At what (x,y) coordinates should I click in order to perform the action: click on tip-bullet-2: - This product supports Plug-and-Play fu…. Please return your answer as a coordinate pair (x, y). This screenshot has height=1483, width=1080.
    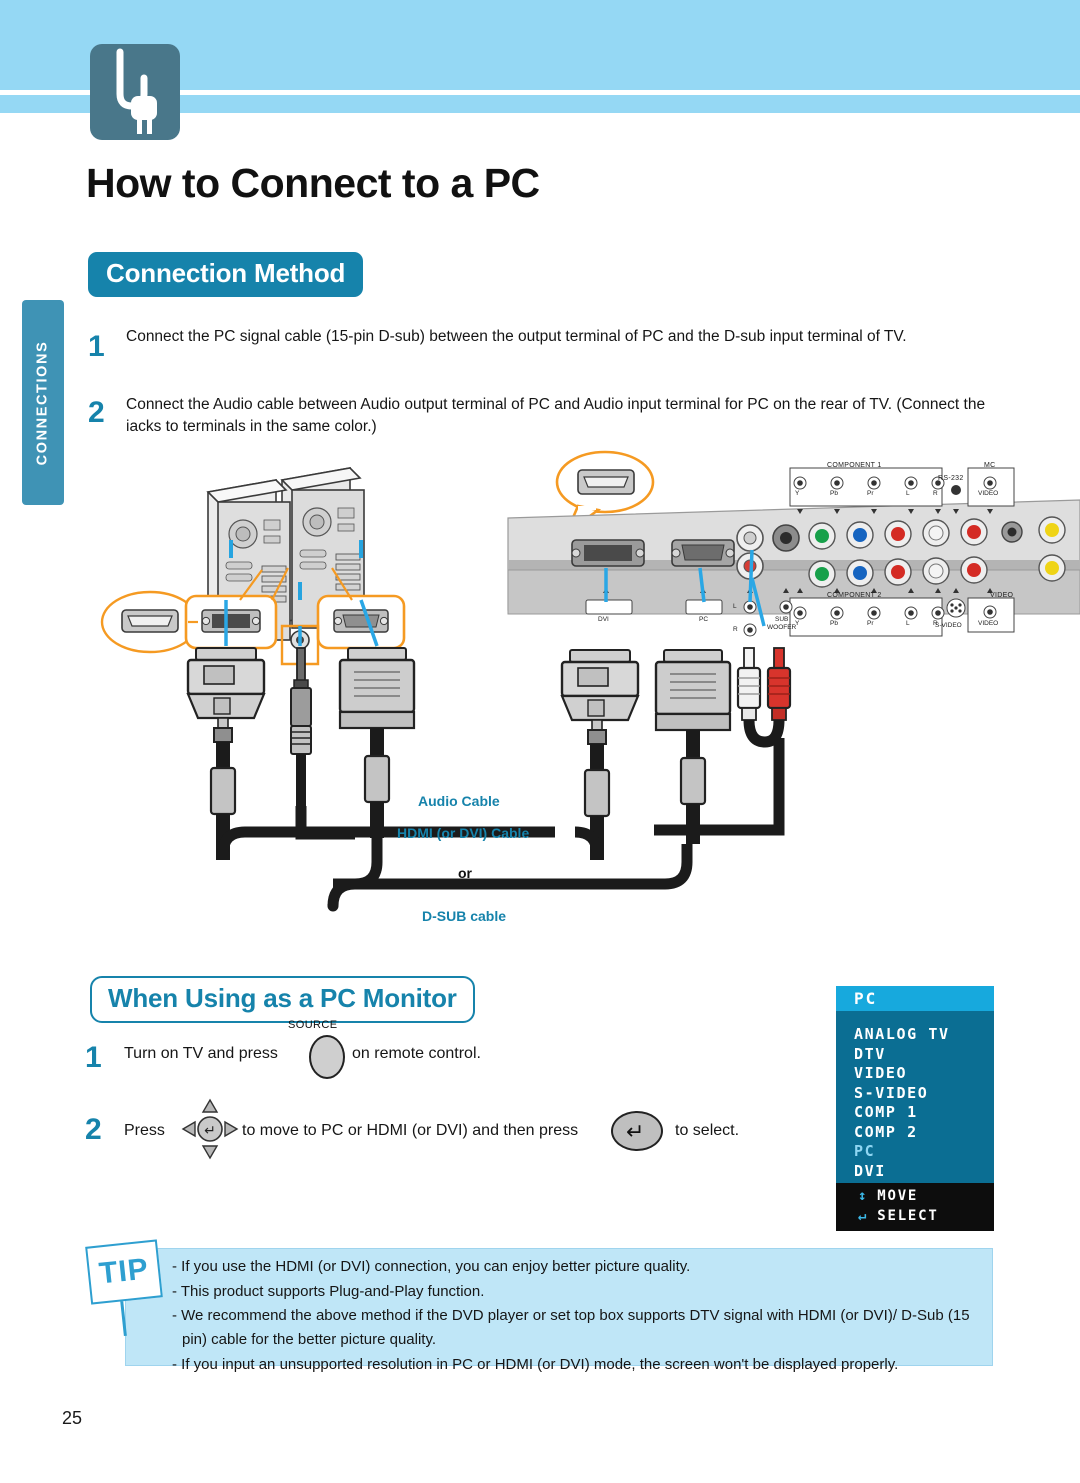
    Looking at the image, I should click on (328, 1291).